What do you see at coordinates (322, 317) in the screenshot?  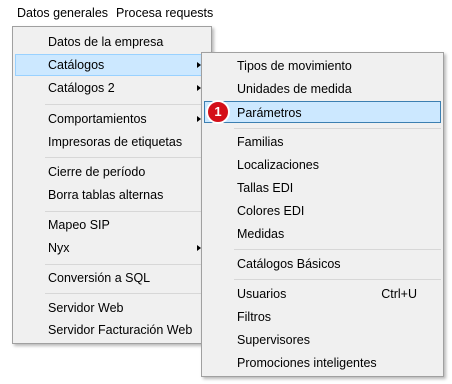 I see `submenu-item-filtros: Filtros` at bounding box center [322, 317].